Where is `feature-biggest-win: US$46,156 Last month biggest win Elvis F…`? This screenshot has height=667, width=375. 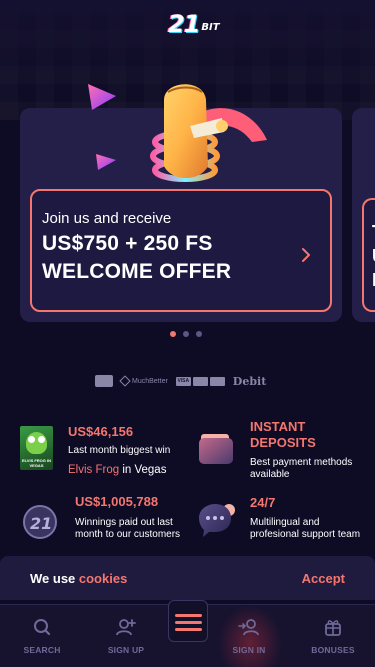 feature-biggest-win: US$46,156 Last month biggest win Elvis F… is located at coordinates (133, 450).